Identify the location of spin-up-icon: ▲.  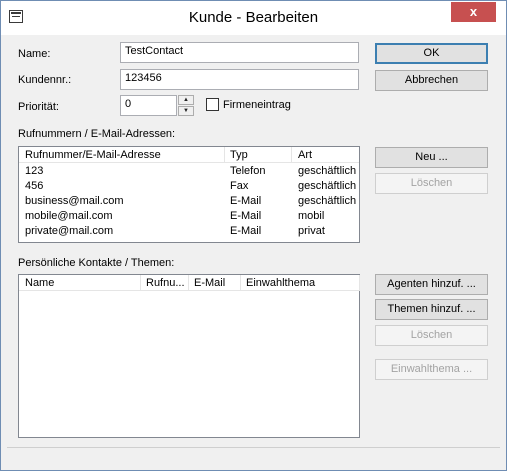
(186, 100).